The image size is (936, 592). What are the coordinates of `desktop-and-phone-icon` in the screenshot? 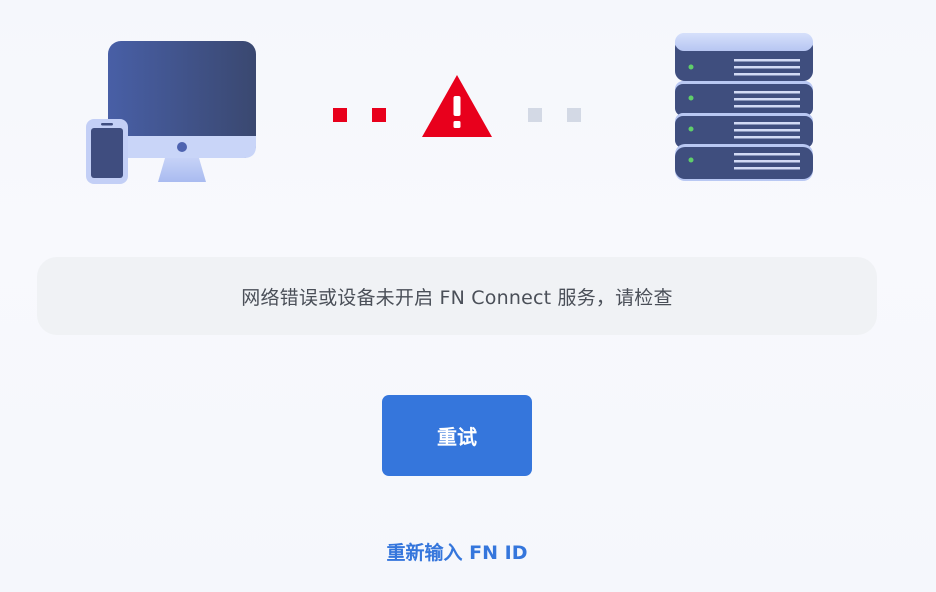 It's located at (171, 112).